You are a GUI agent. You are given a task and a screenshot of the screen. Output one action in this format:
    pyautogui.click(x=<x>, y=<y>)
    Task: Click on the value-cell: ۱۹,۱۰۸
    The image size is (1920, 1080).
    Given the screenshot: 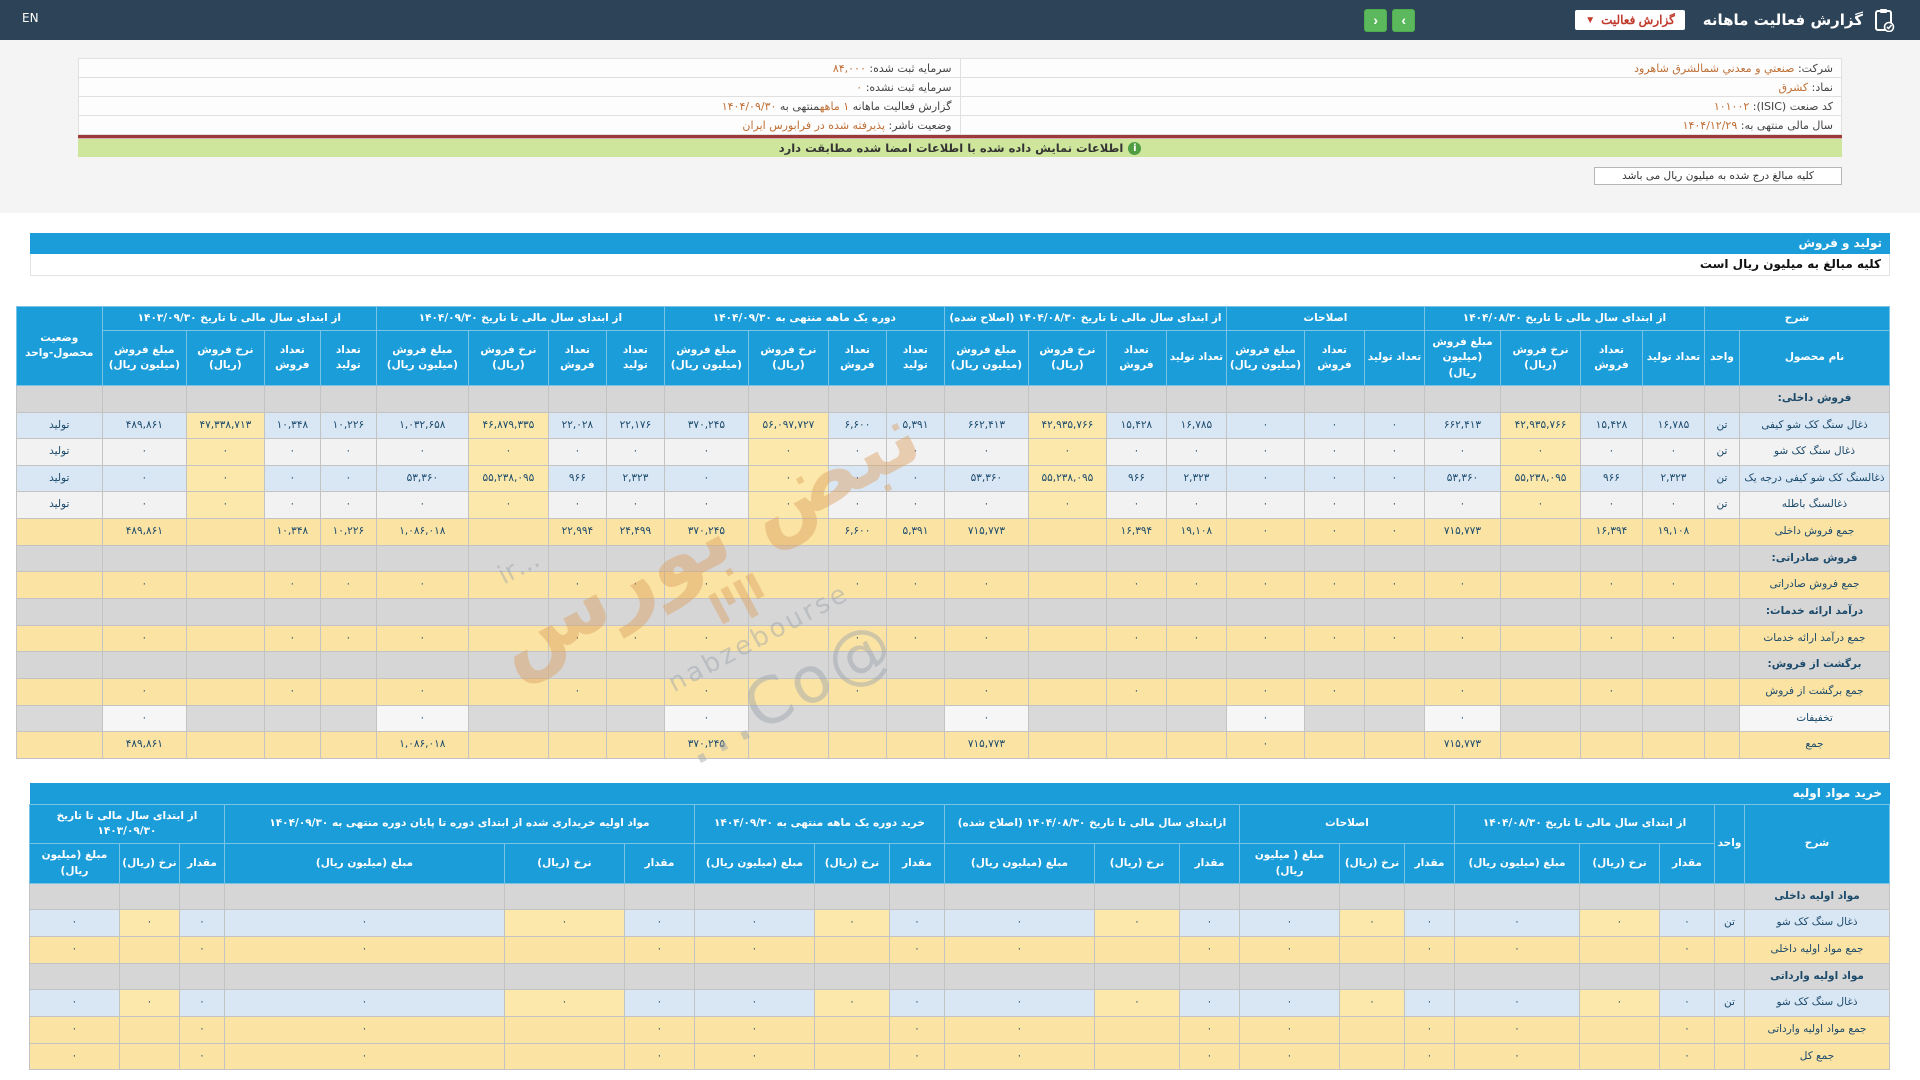 What is the action you would take?
    pyautogui.click(x=1196, y=532)
    